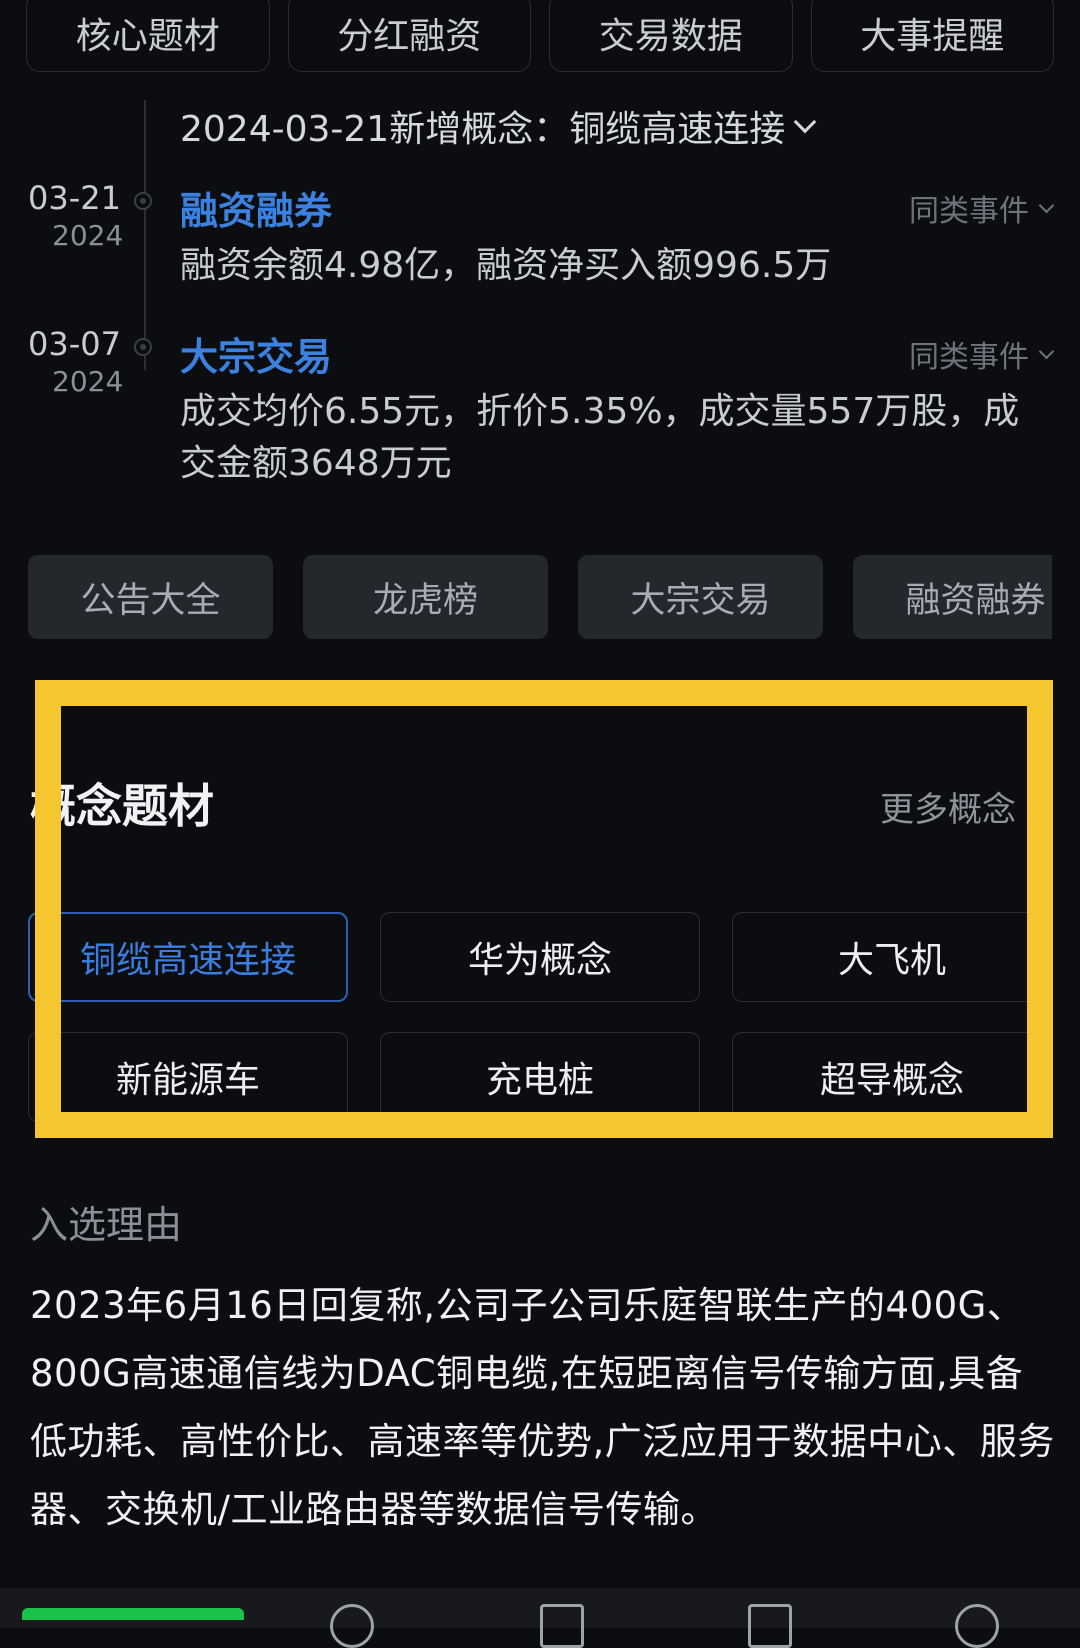 The width and height of the screenshot is (1080, 1648). What do you see at coordinates (892, 1077) in the screenshot?
I see `concept-chip-superconductor: 超导概念` at bounding box center [892, 1077].